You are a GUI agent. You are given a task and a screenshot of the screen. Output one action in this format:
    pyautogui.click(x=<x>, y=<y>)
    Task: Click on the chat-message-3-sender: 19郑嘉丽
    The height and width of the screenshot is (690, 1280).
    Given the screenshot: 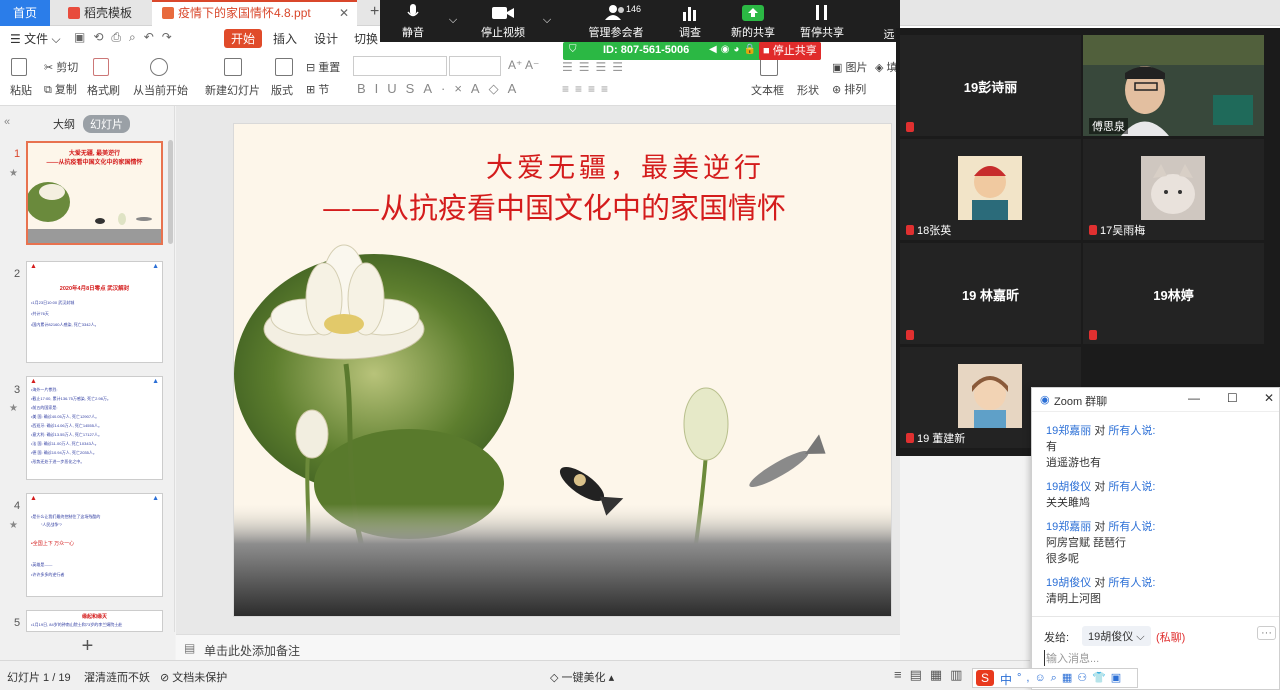 What is the action you would take?
    pyautogui.click(x=1068, y=527)
    